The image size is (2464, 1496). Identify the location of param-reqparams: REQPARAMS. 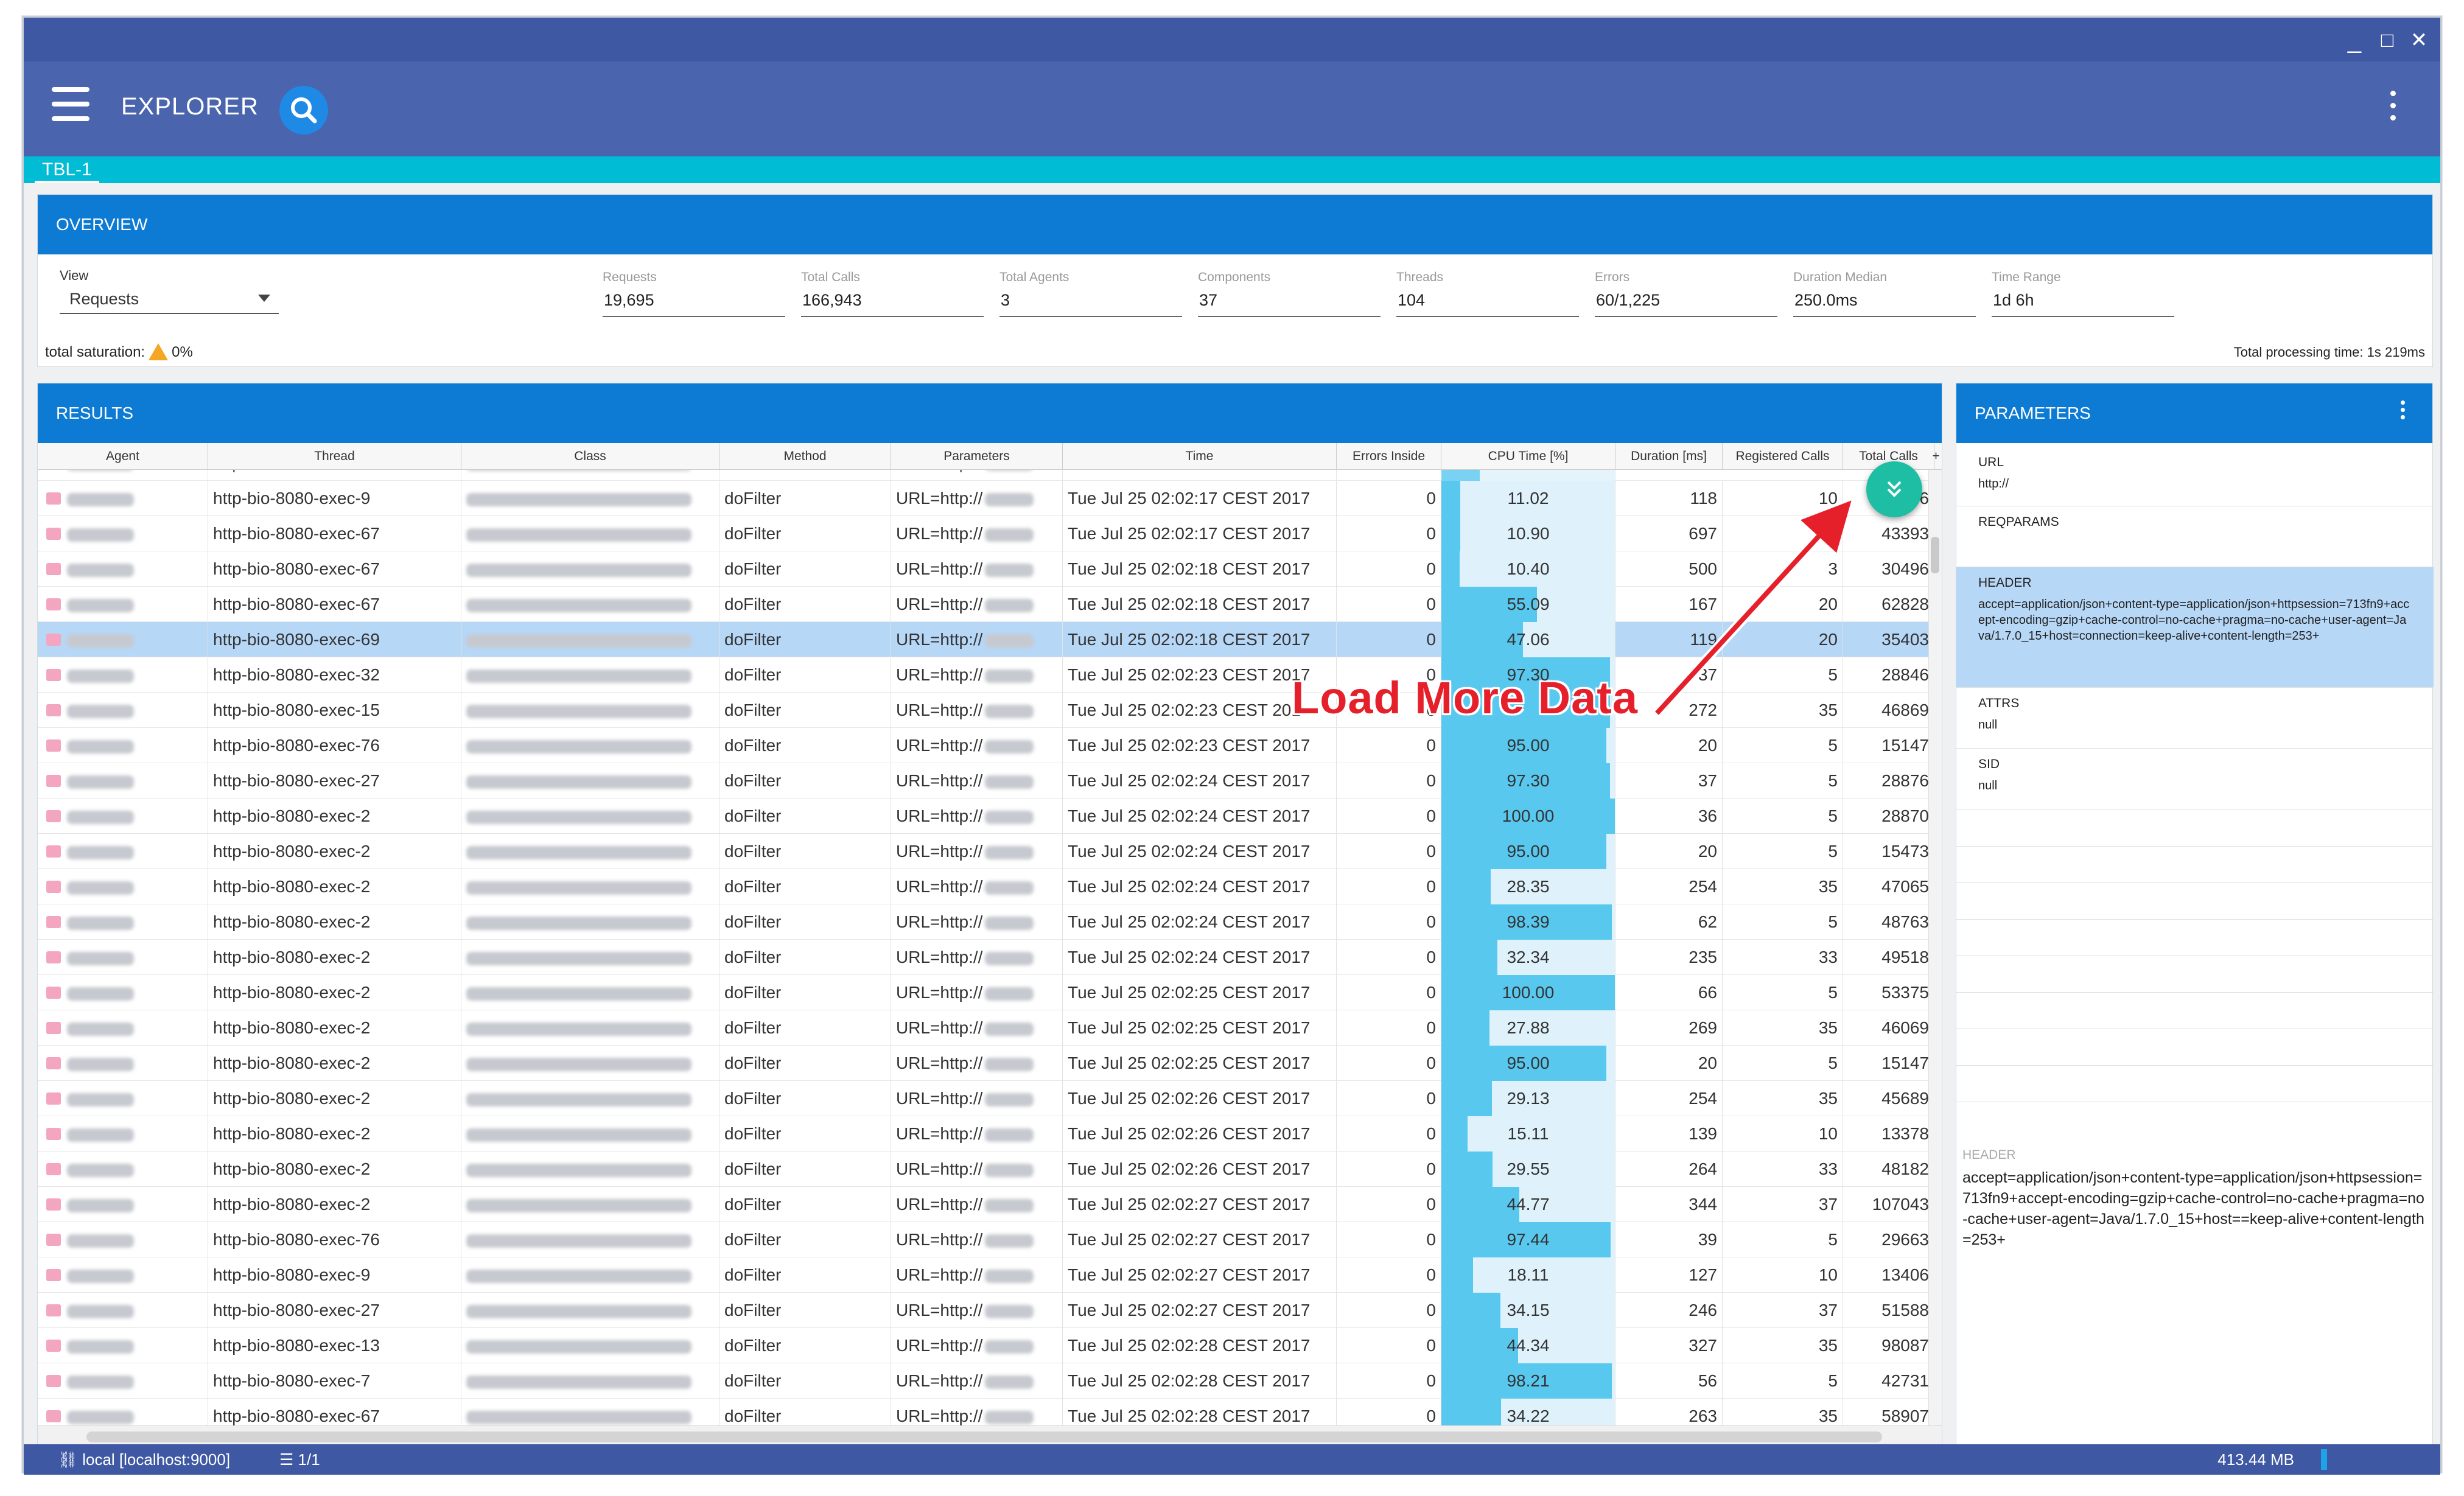
(2195, 536).